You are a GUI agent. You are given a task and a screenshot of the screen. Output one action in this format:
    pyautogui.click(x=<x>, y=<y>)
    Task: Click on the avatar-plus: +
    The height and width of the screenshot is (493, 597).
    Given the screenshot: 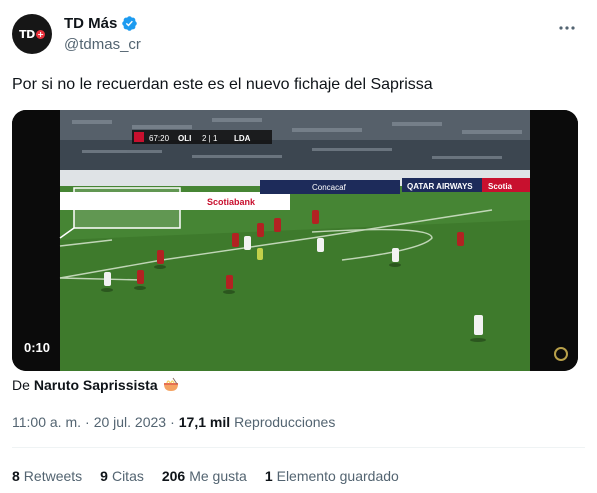 What is the action you would take?
    pyautogui.click(x=40, y=34)
    